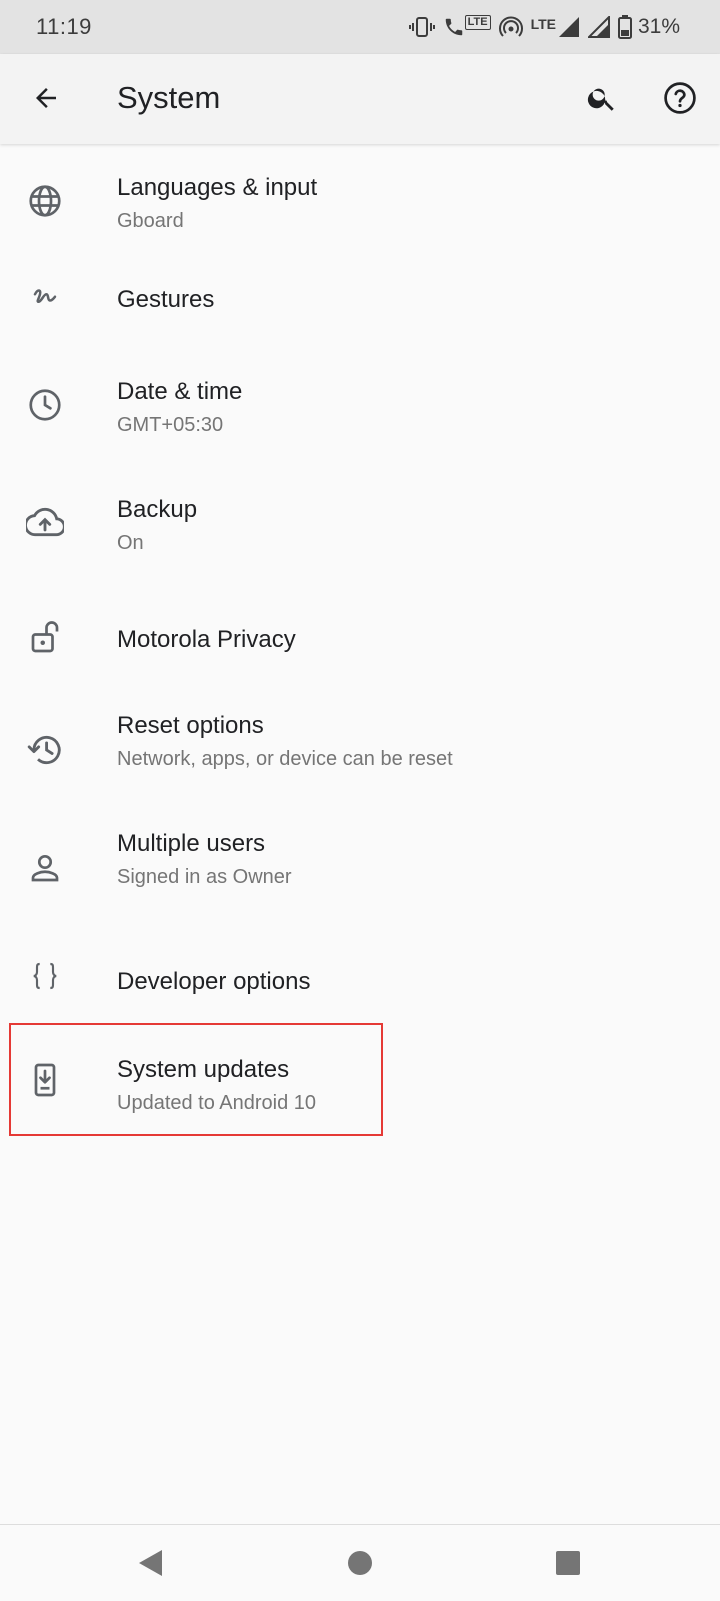 This screenshot has width=720, height=1601. I want to click on clock-icon, so click(45, 405).